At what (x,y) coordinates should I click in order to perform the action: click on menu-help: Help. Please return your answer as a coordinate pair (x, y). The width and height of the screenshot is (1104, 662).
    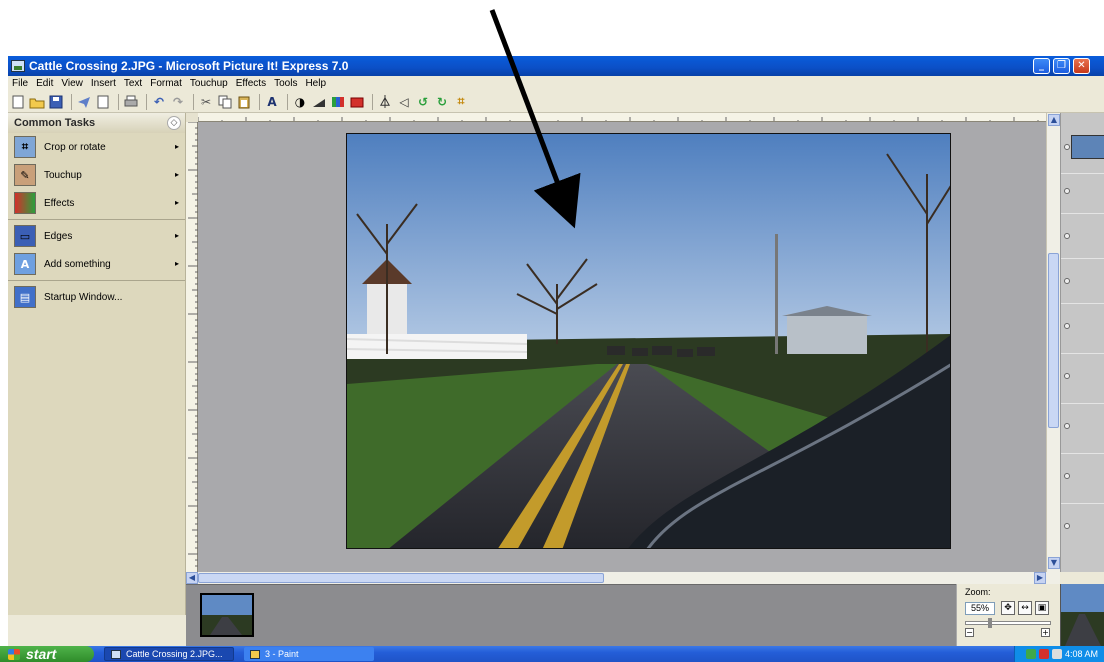
    Looking at the image, I should click on (315, 83).